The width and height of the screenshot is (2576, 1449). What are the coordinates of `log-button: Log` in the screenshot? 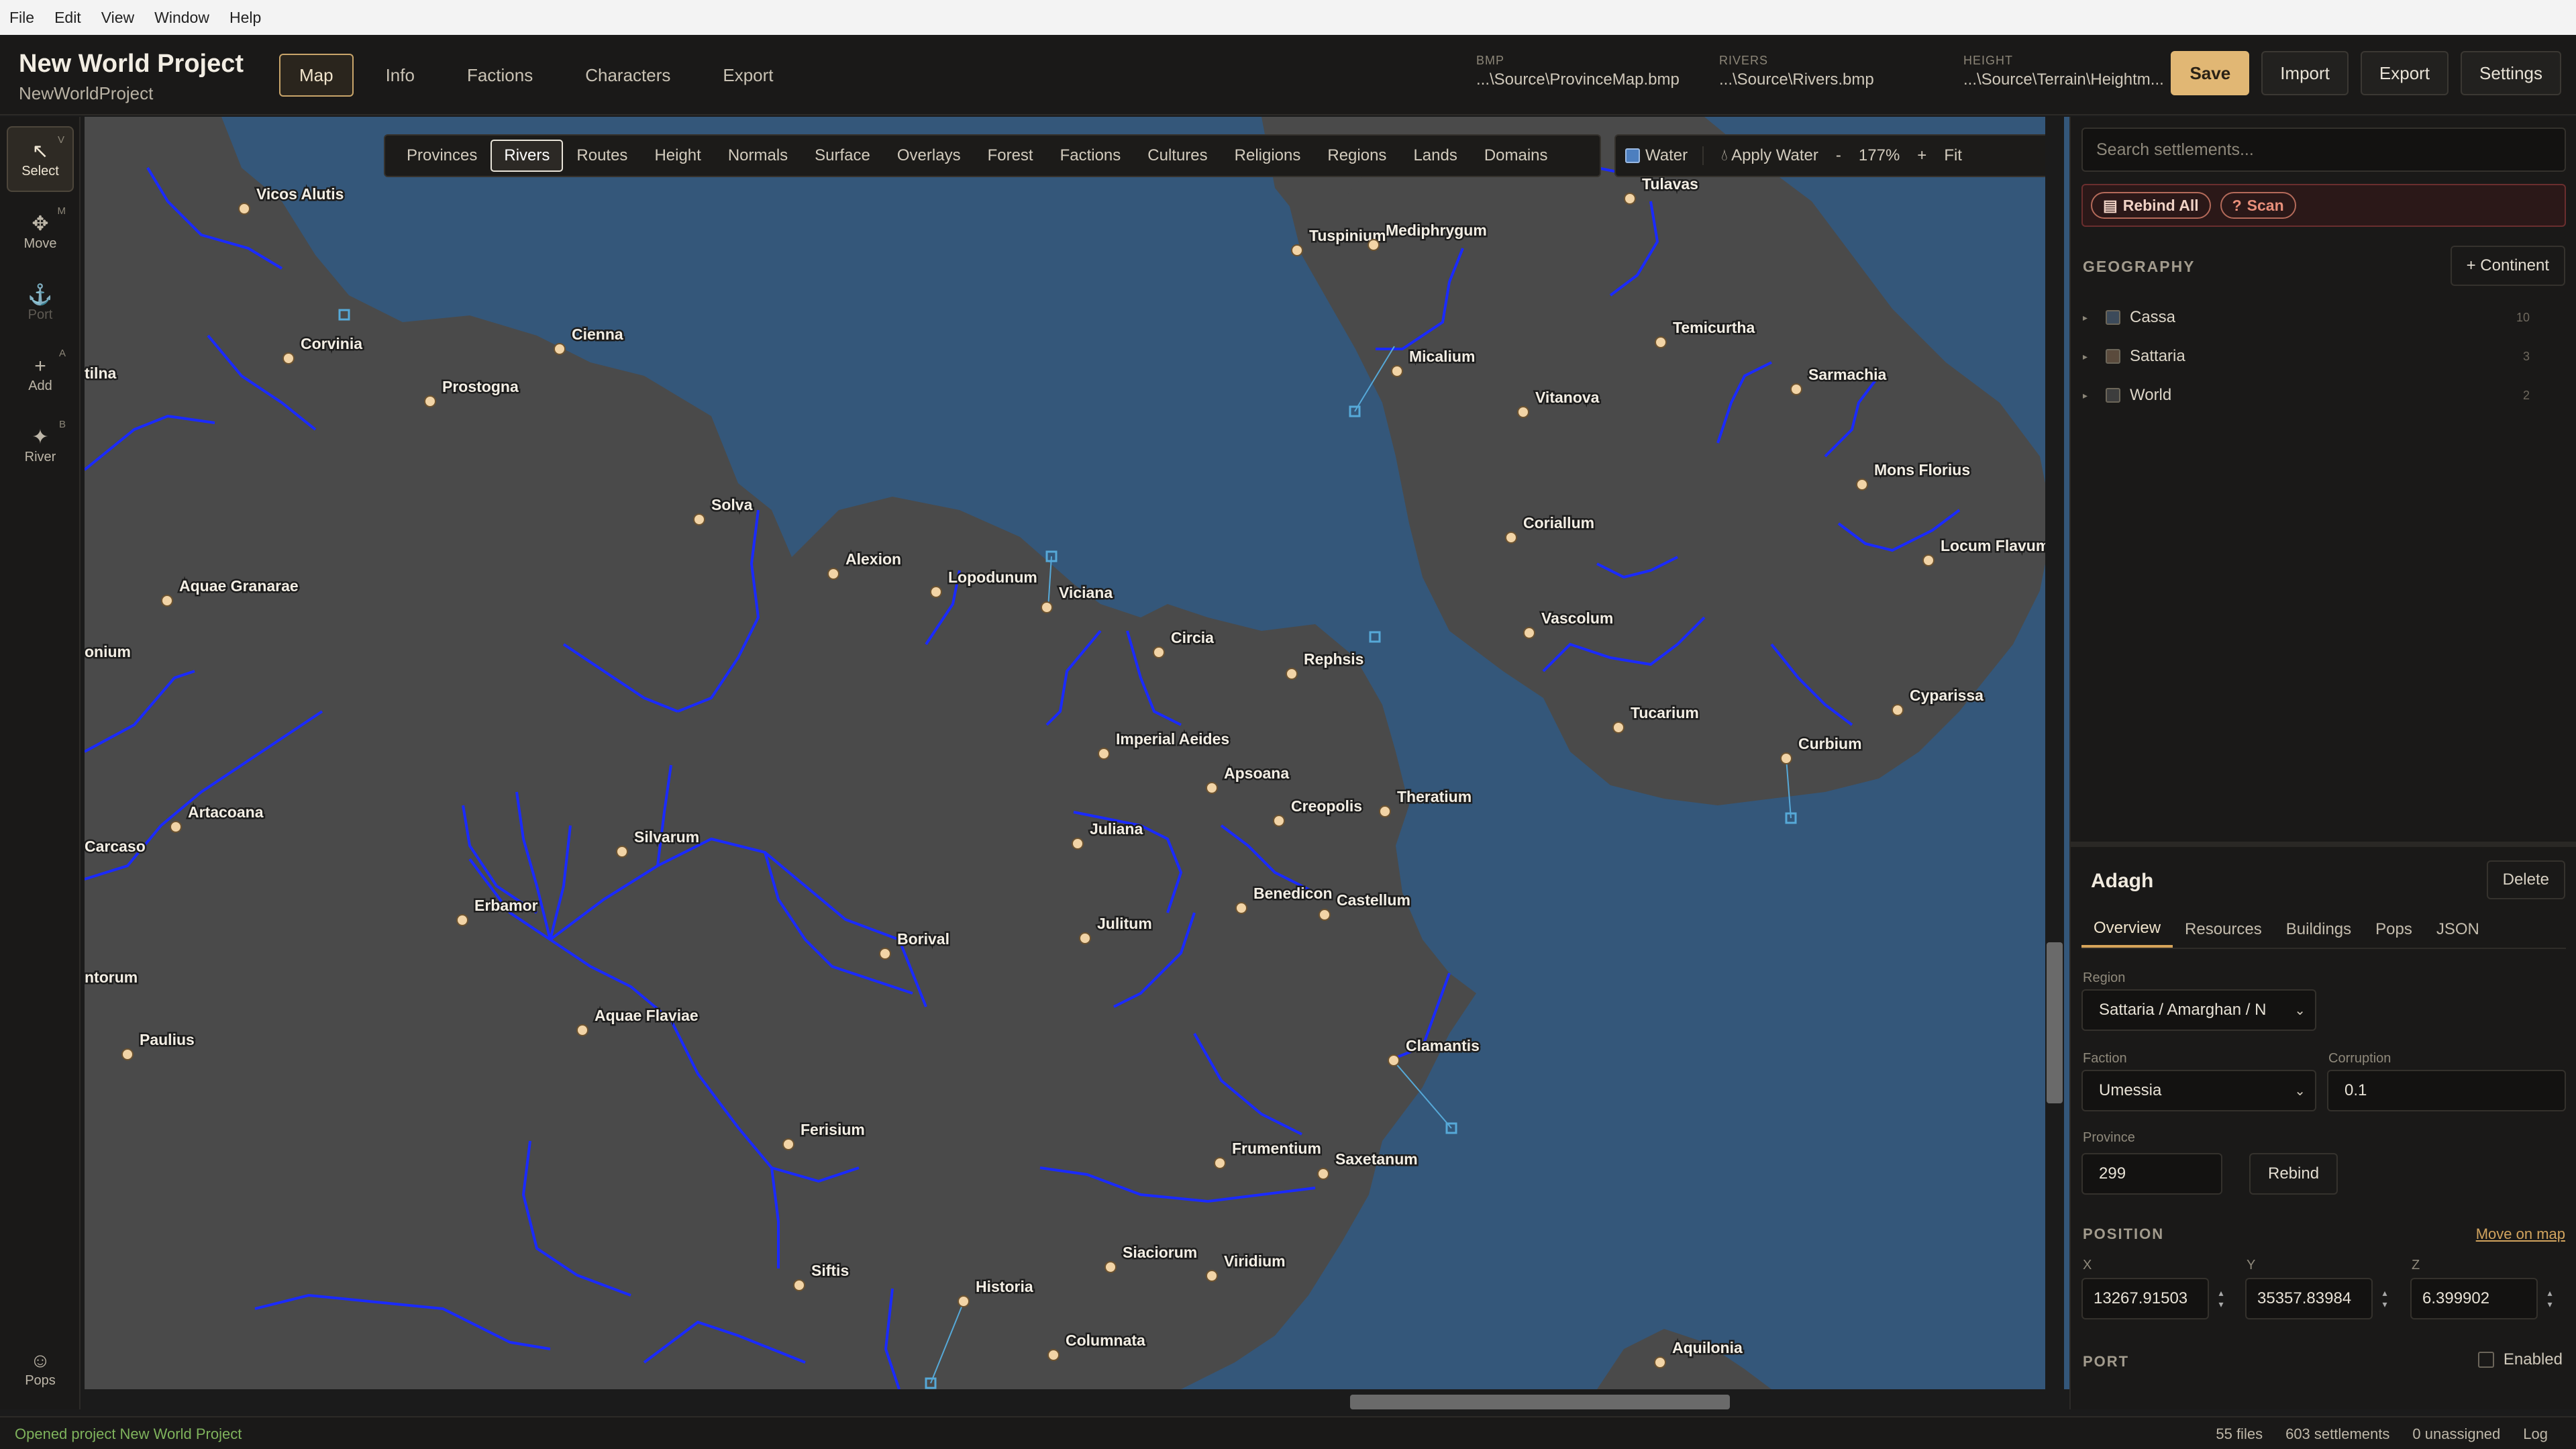 It's located at (2535, 1434).